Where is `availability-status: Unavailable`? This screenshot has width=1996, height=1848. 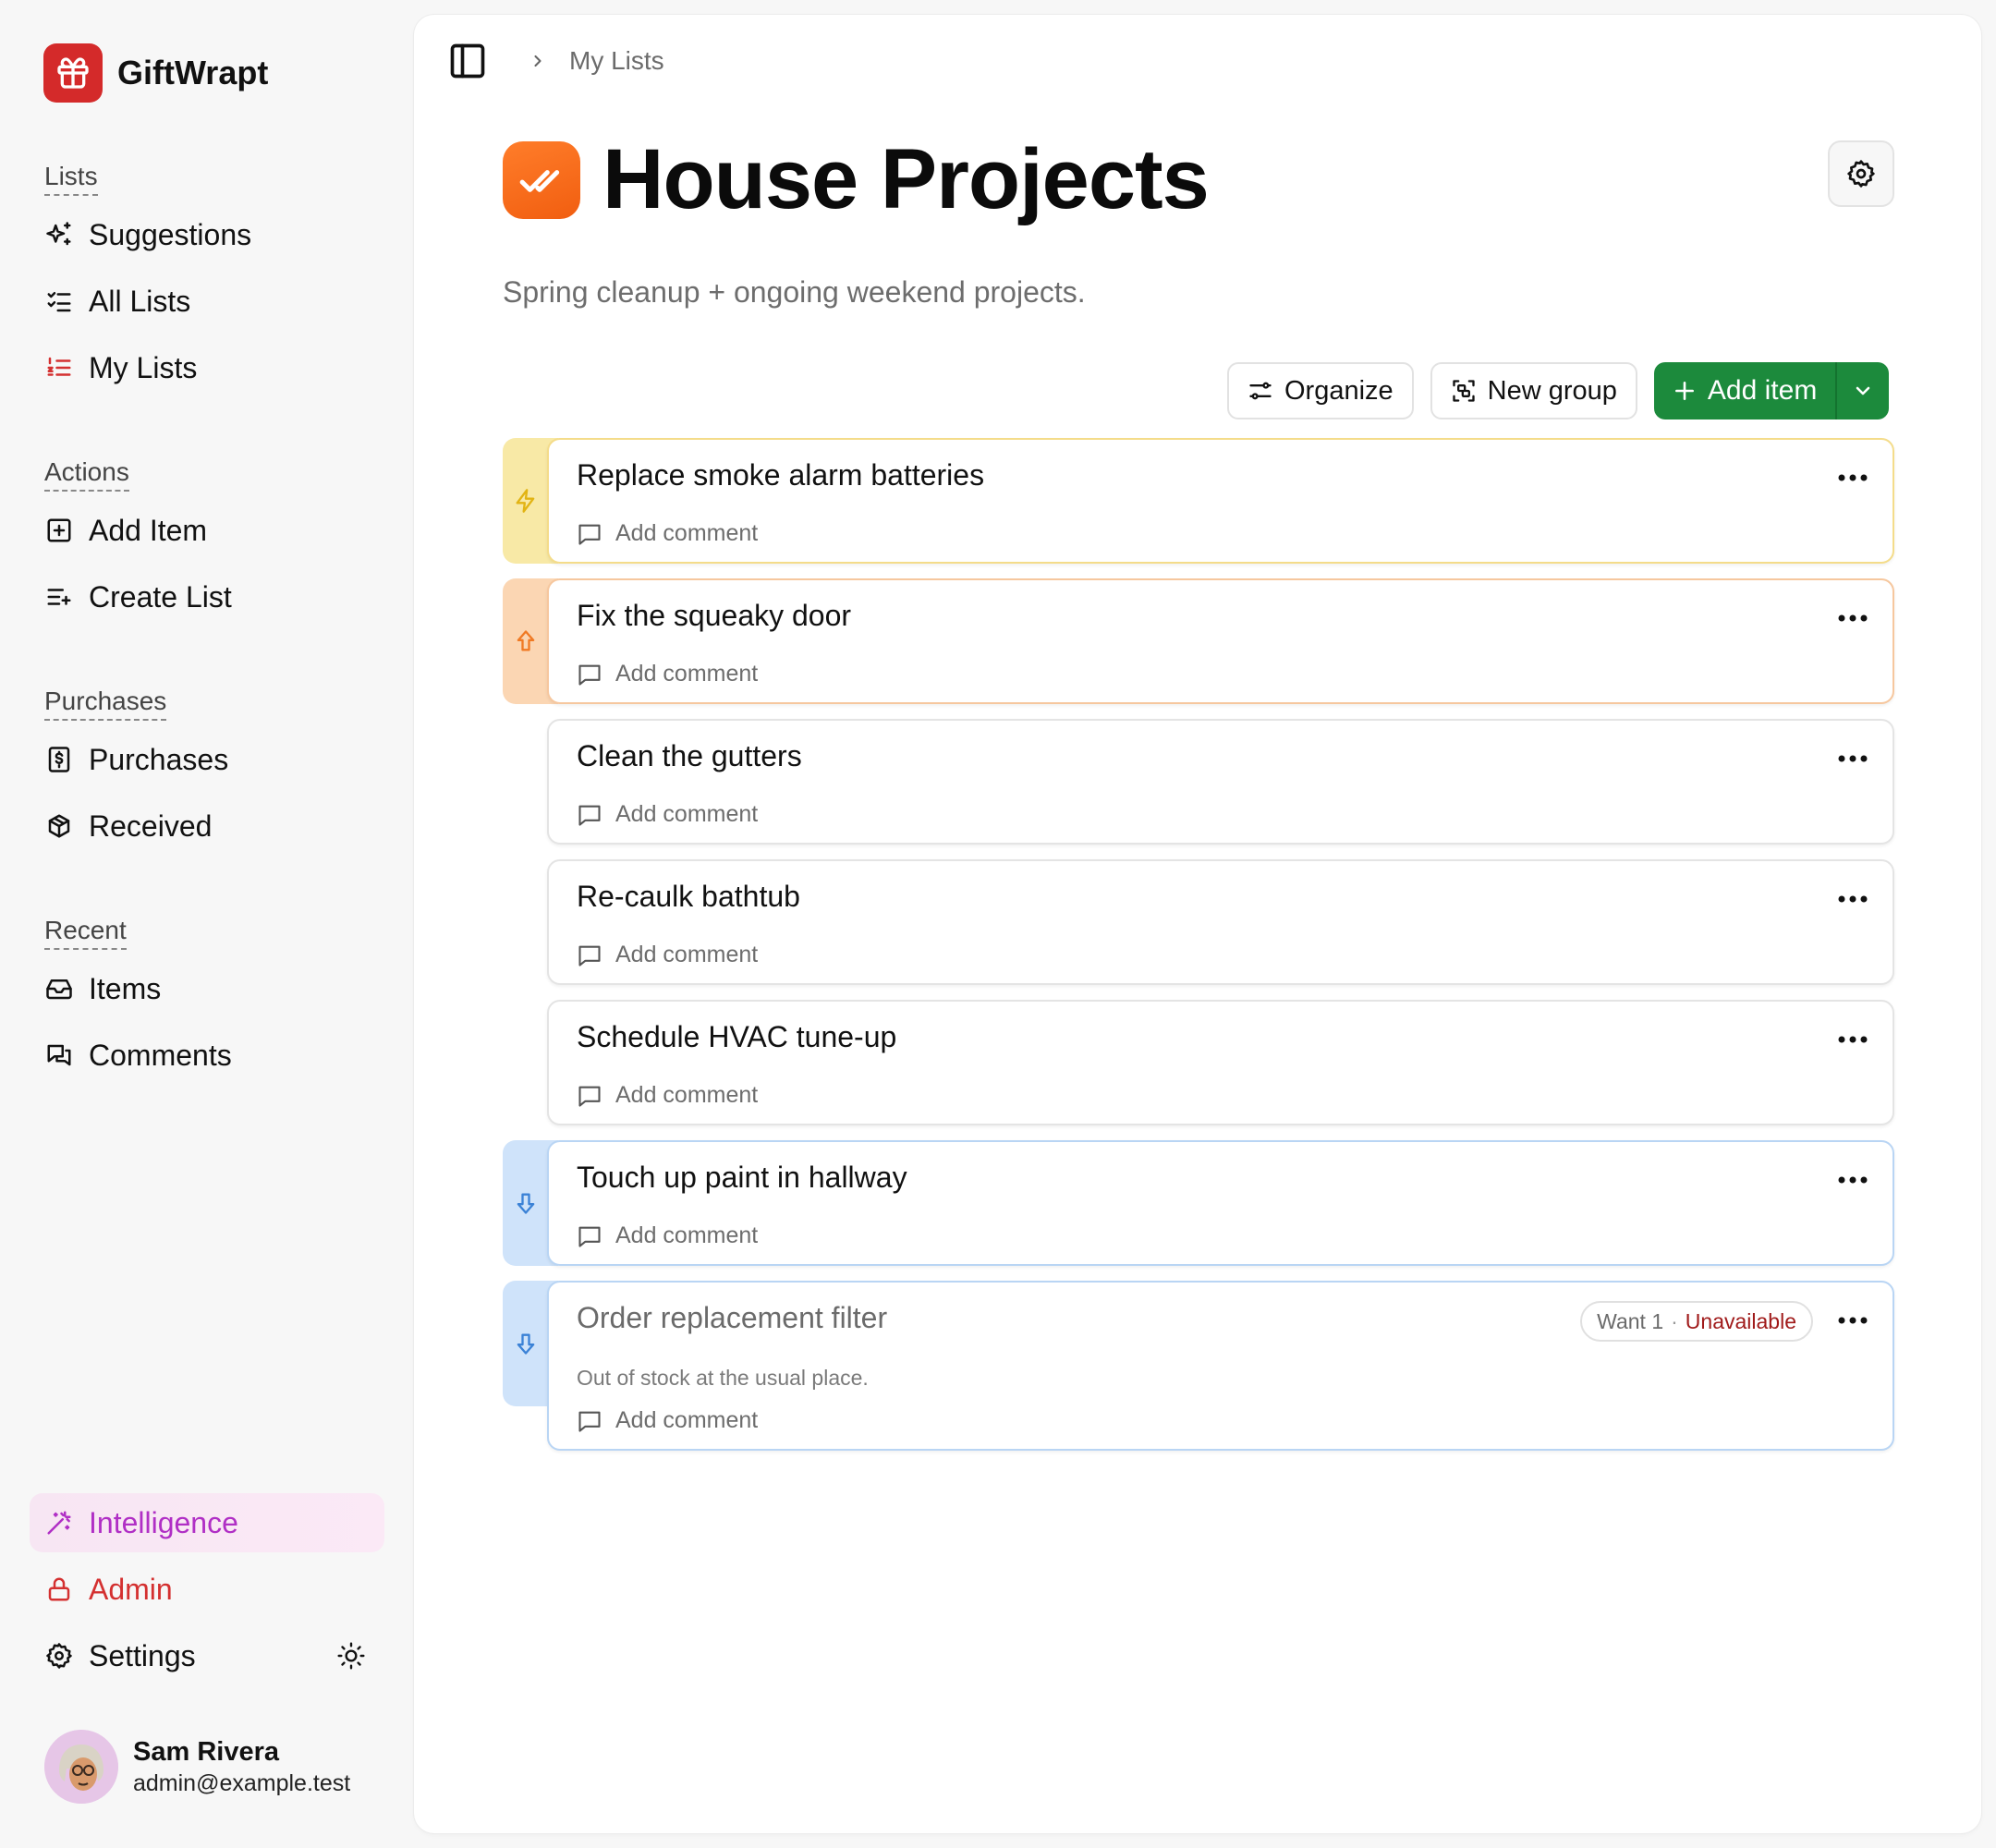
availability-status: Unavailable is located at coordinates (1740, 1320).